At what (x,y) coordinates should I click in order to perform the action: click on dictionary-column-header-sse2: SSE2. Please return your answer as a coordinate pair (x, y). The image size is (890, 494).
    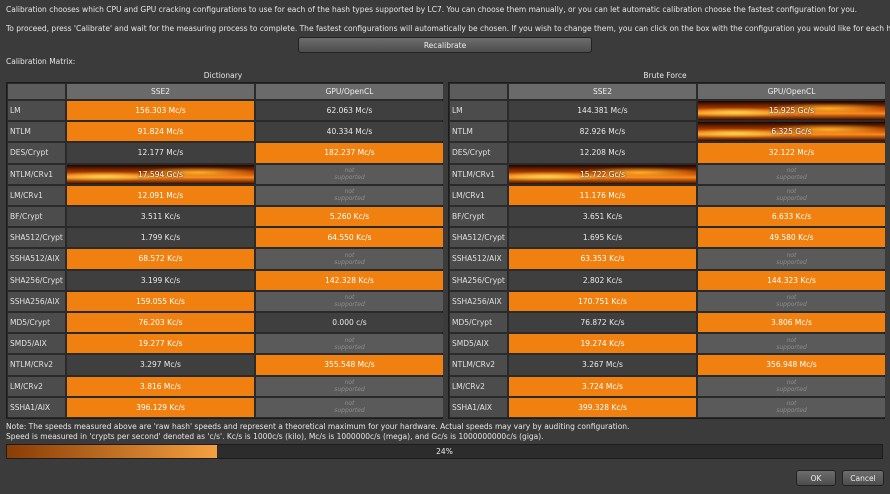
    Looking at the image, I should click on (160, 91).